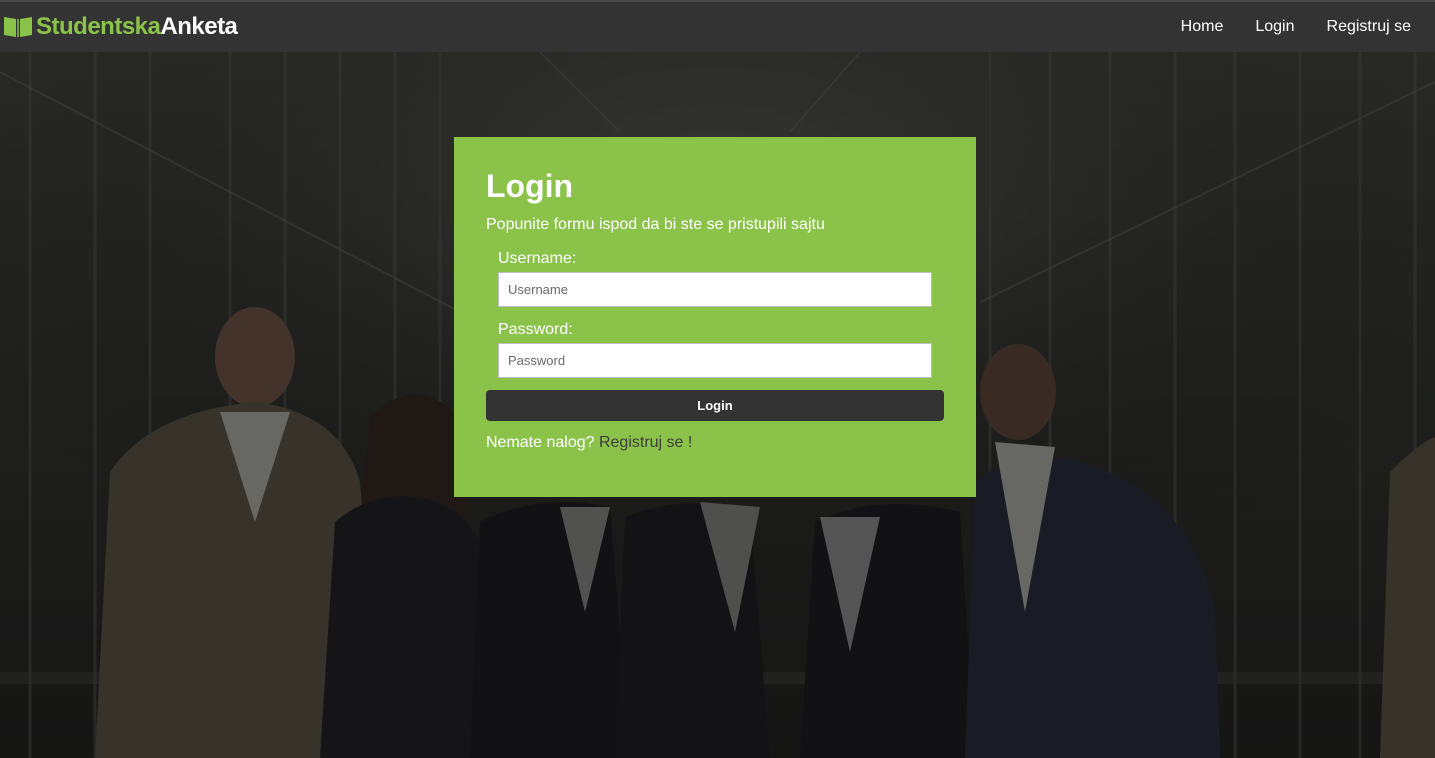  What do you see at coordinates (715, 335) in the screenshot?
I see `login-form: Username: Password: Login` at bounding box center [715, 335].